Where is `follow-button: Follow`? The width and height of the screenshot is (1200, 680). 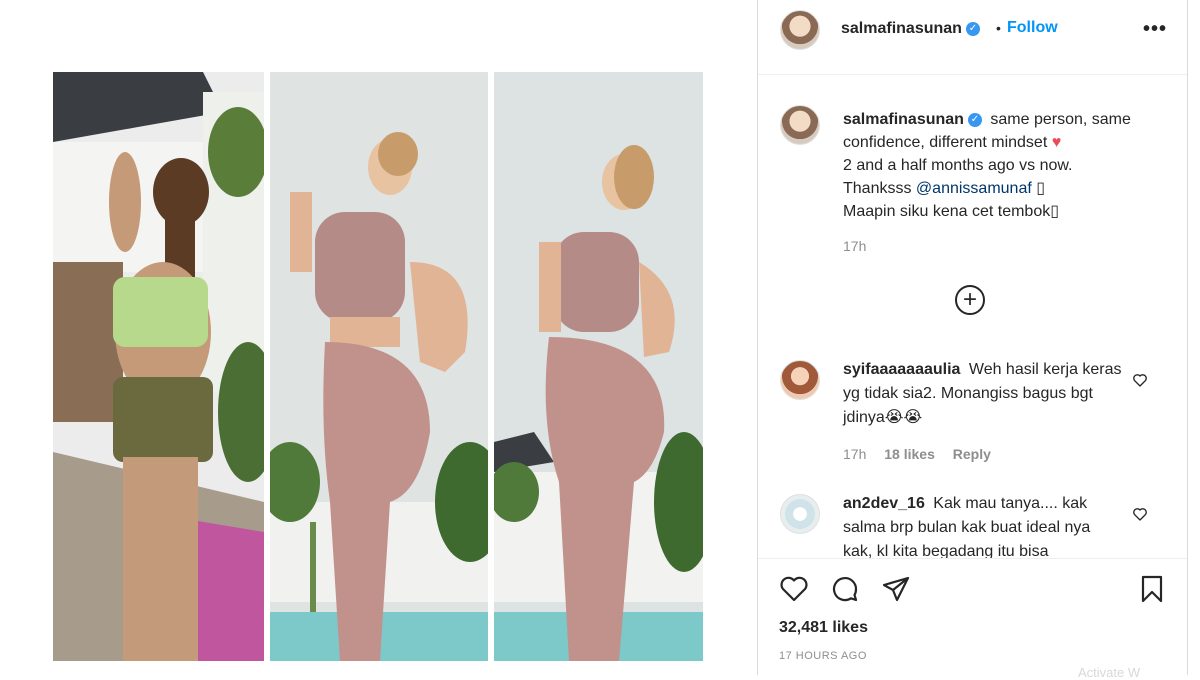 follow-button: Follow is located at coordinates (1032, 28).